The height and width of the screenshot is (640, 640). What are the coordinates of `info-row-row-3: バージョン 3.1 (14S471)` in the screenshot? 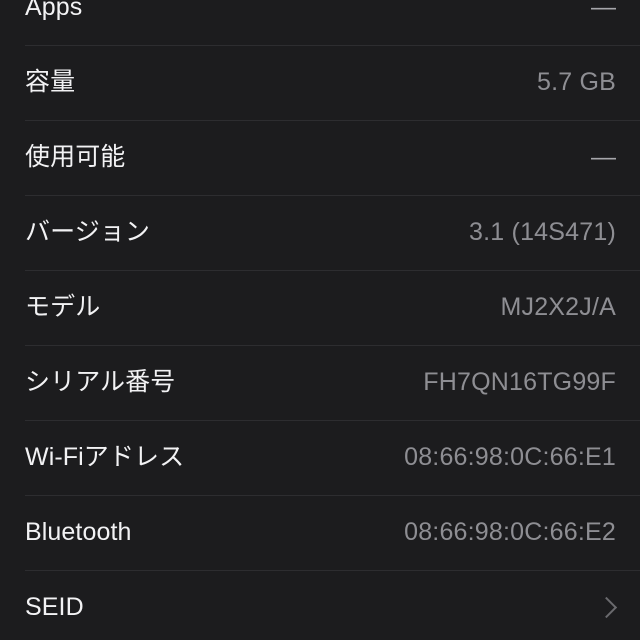 It's located at (320, 232).